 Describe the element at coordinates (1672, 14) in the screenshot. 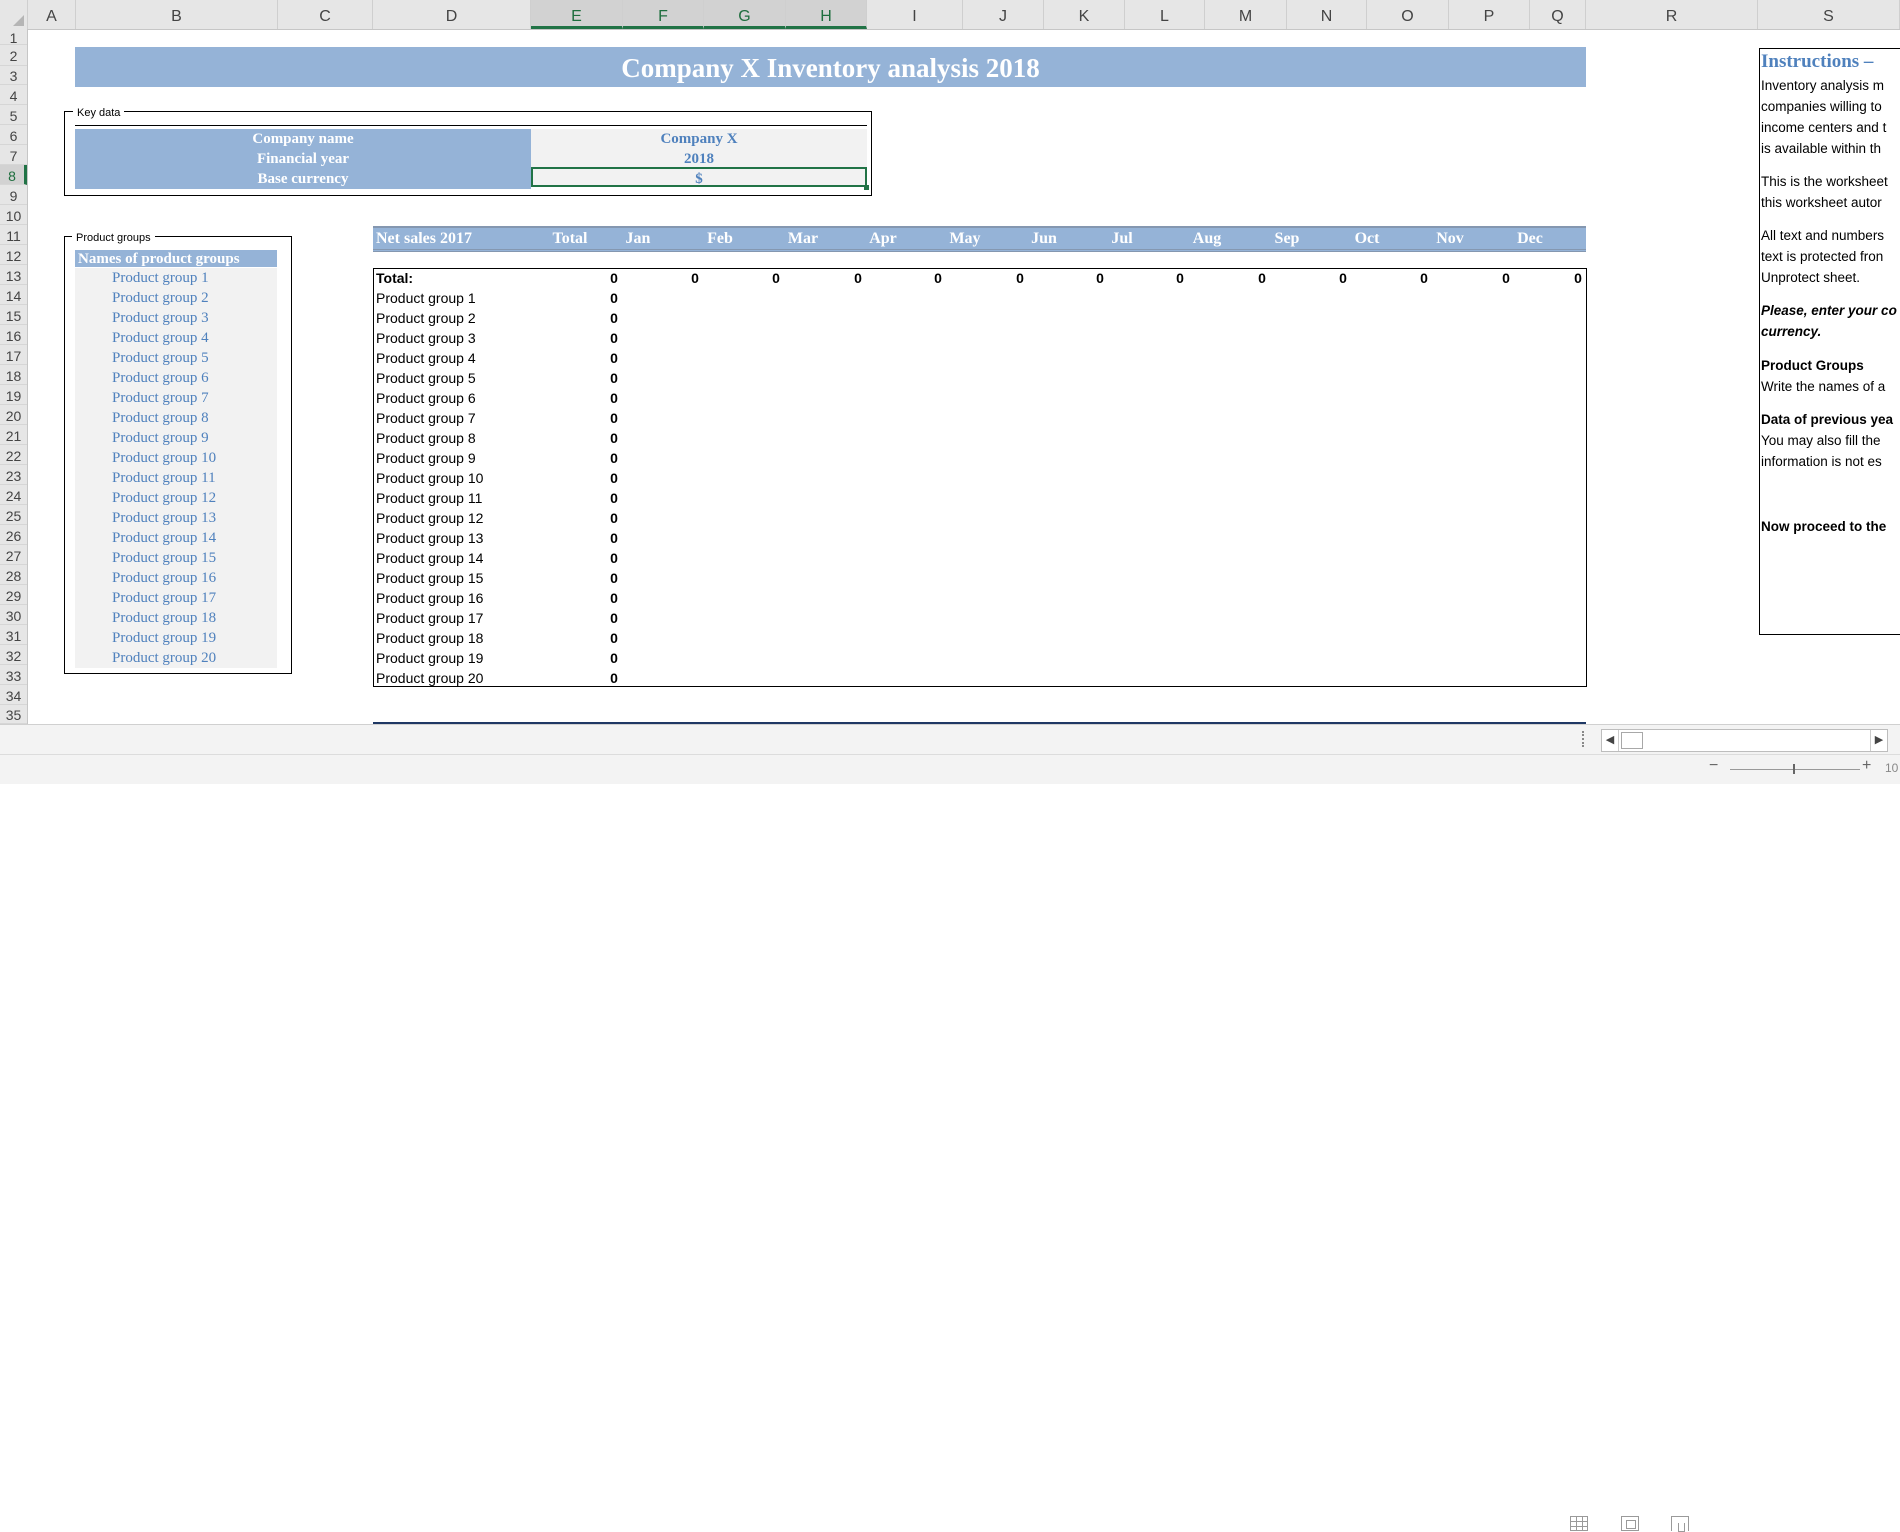

I see `column-header-cell: R` at that location.